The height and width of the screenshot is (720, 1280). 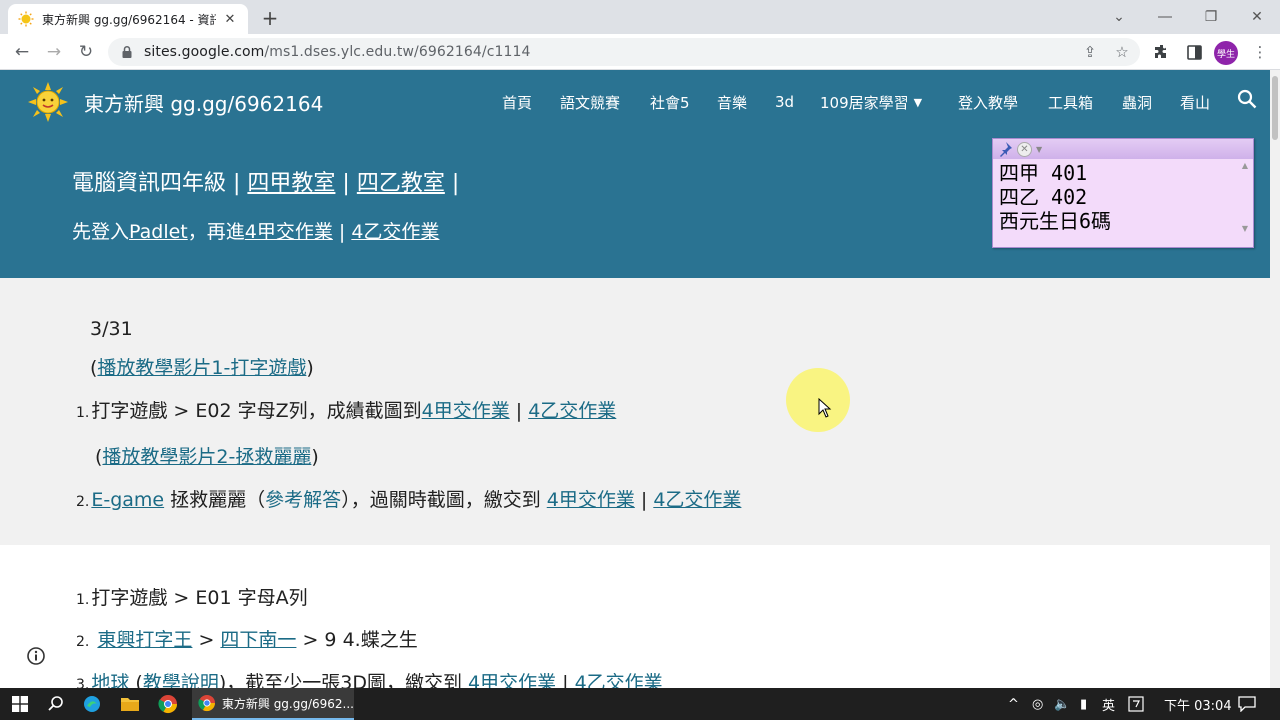 I want to click on show-hidden-icons: ^, so click(x=1013, y=704).